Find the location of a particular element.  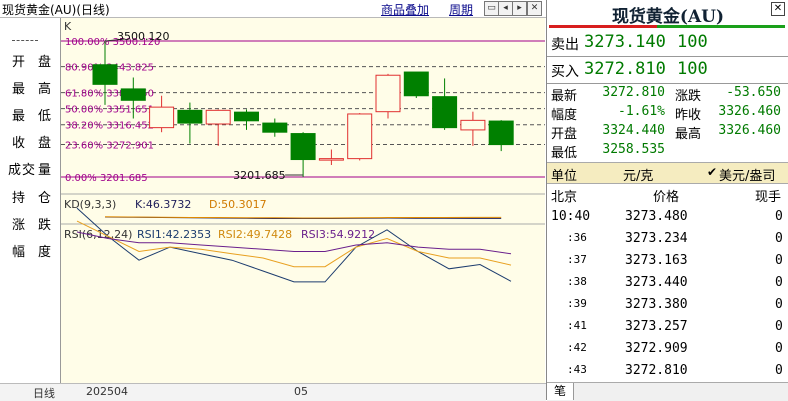

tick-price: 3273.257 is located at coordinates (656, 326).